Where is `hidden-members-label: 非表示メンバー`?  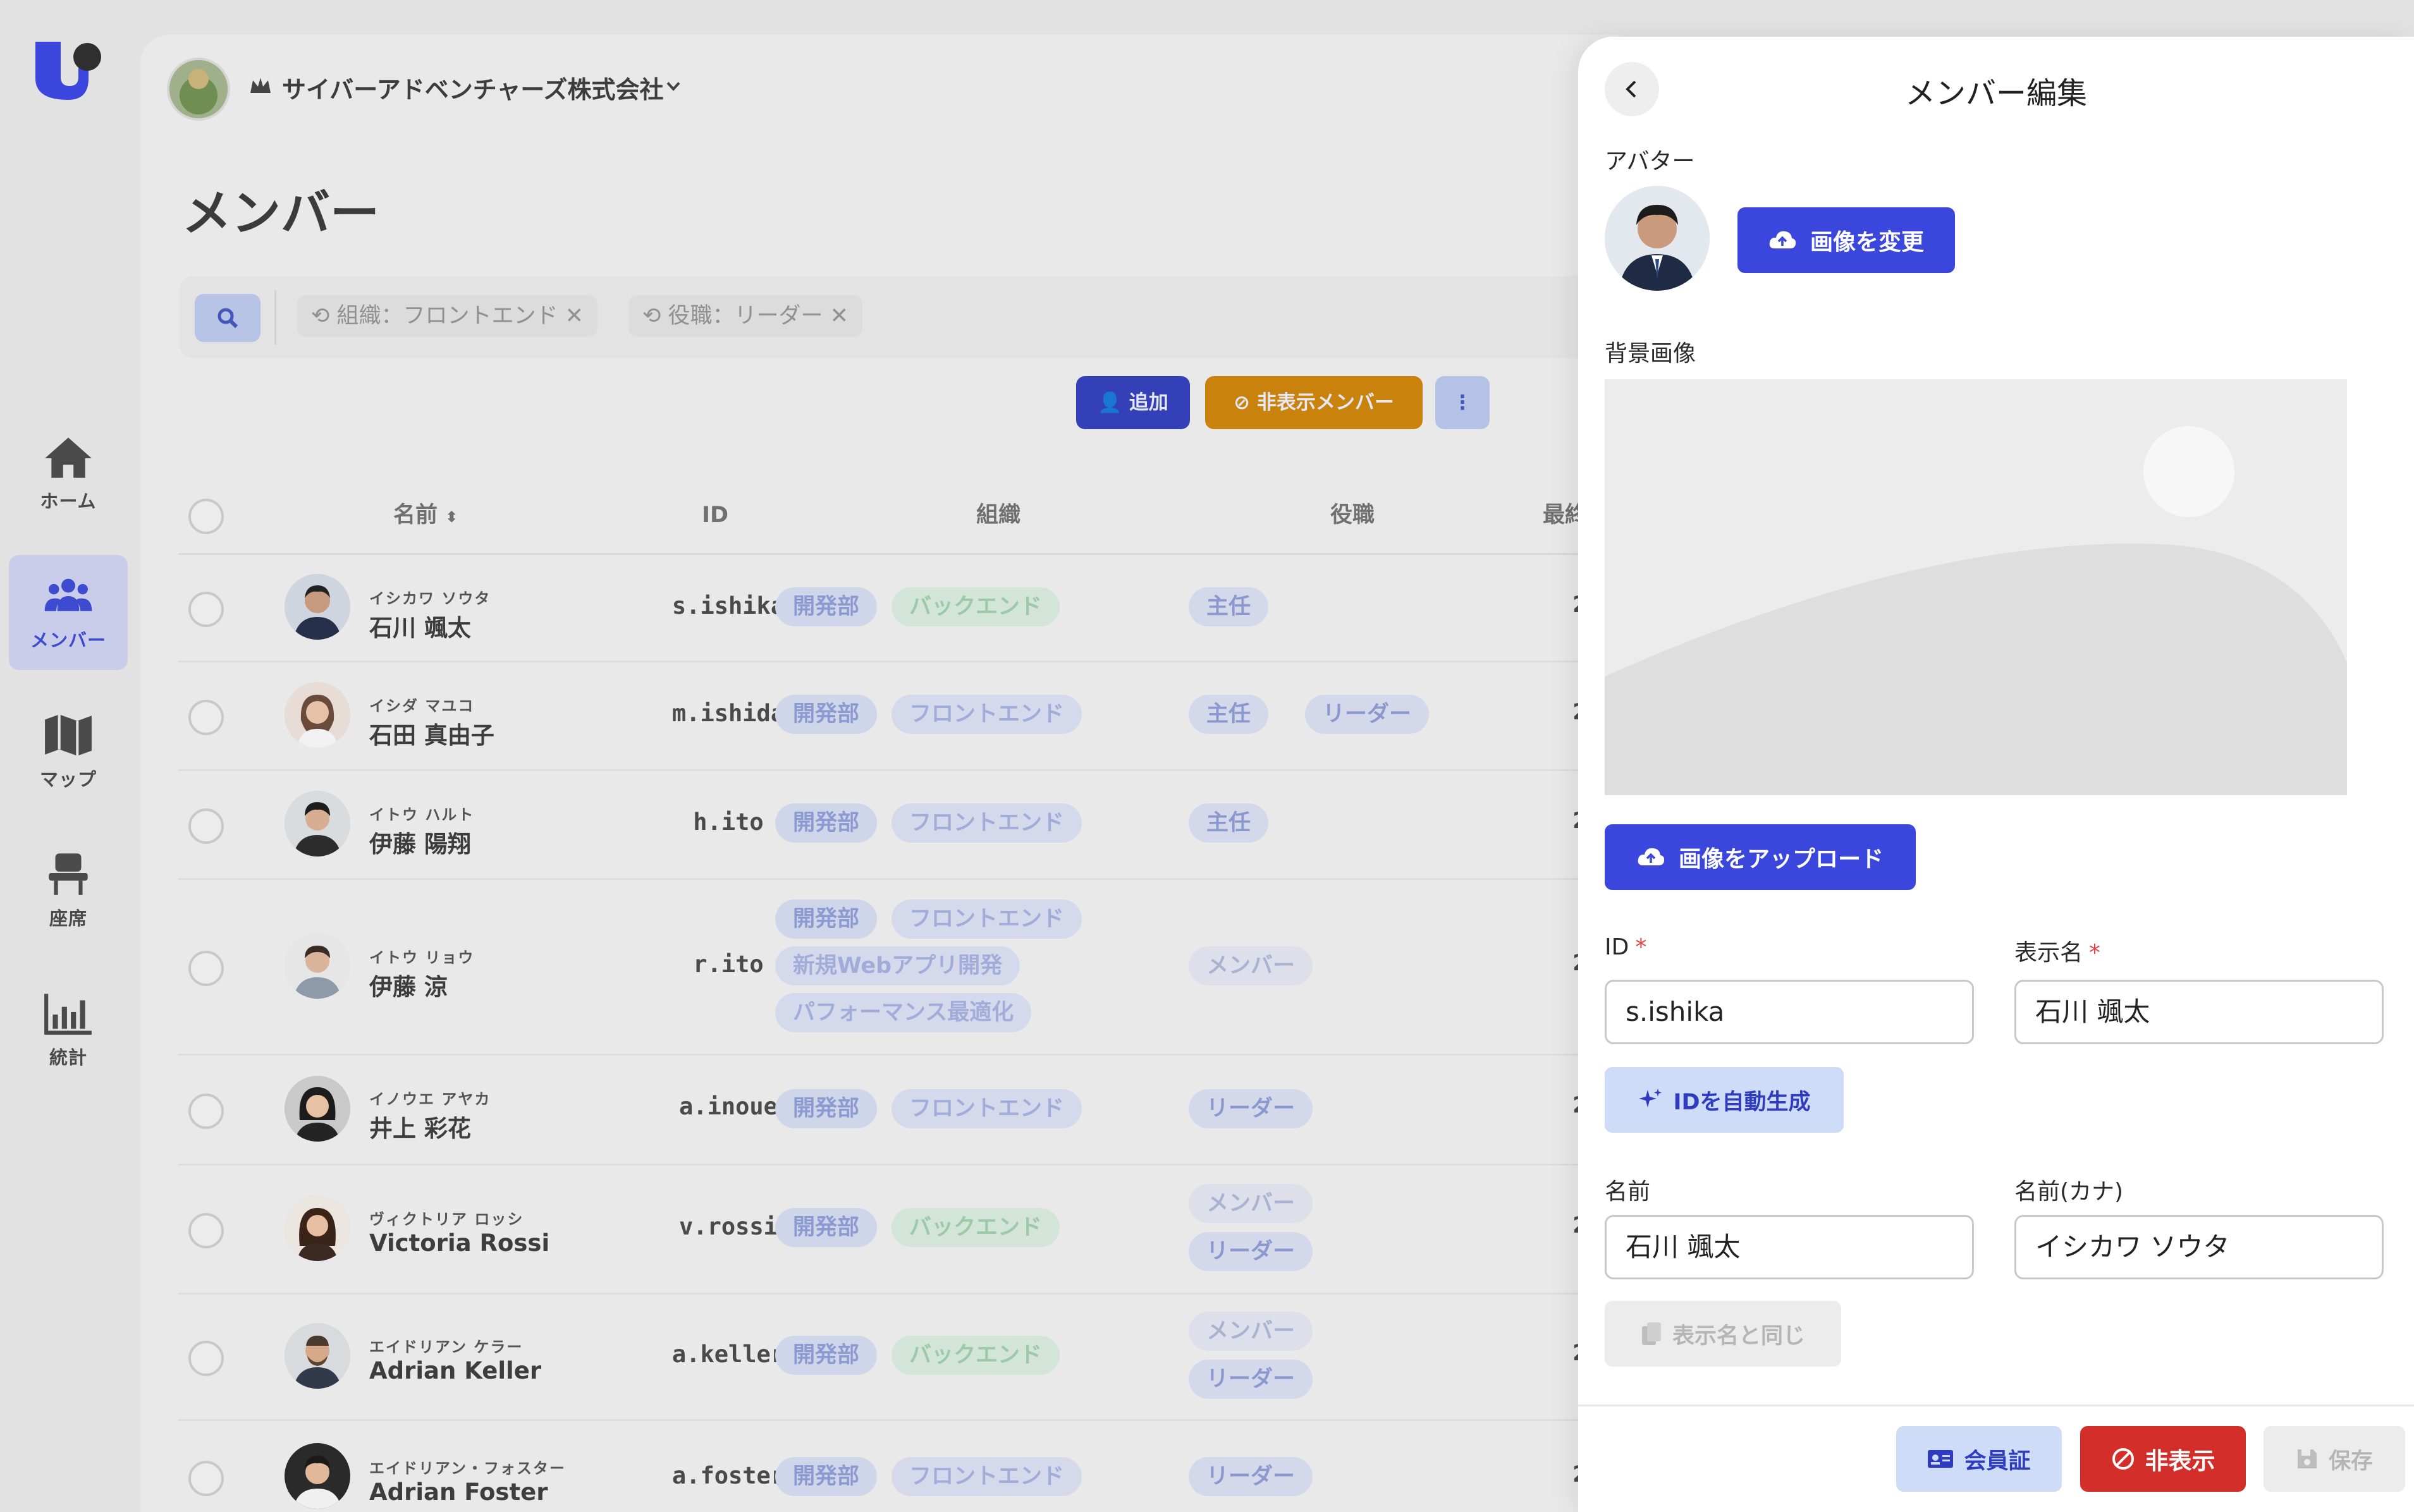
hidden-members-label: 非表示メンバー is located at coordinates (1325, 402).